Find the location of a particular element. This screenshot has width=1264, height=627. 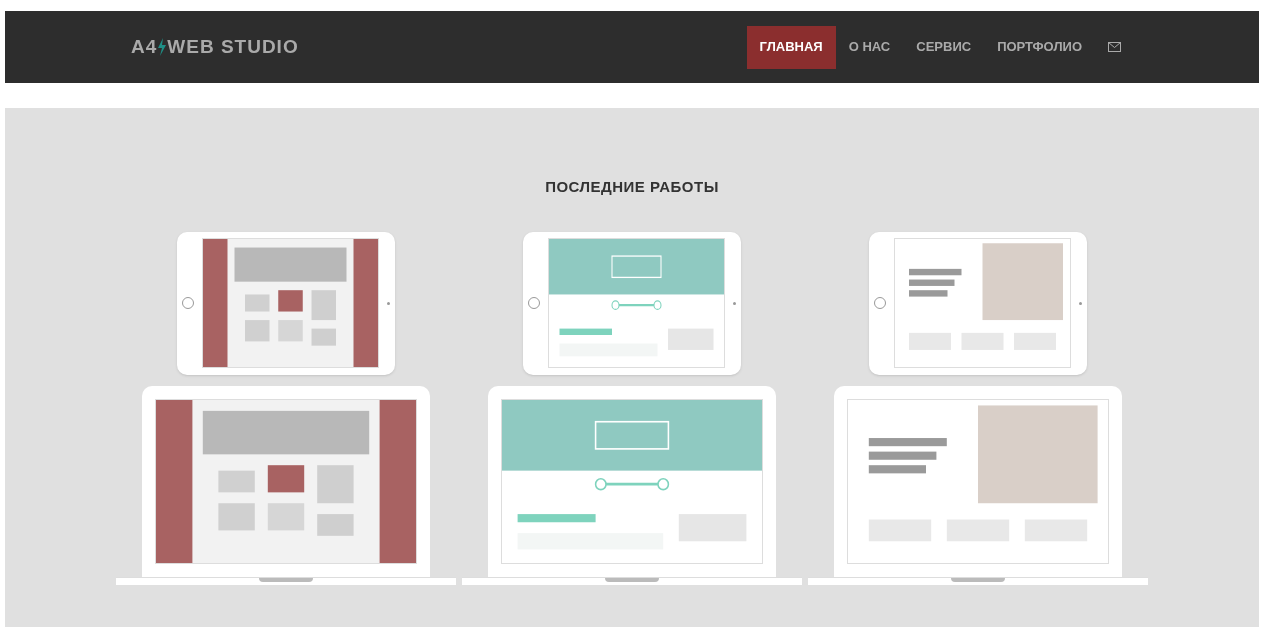

nav-link: О НАС is located at coordinates (869, 47).